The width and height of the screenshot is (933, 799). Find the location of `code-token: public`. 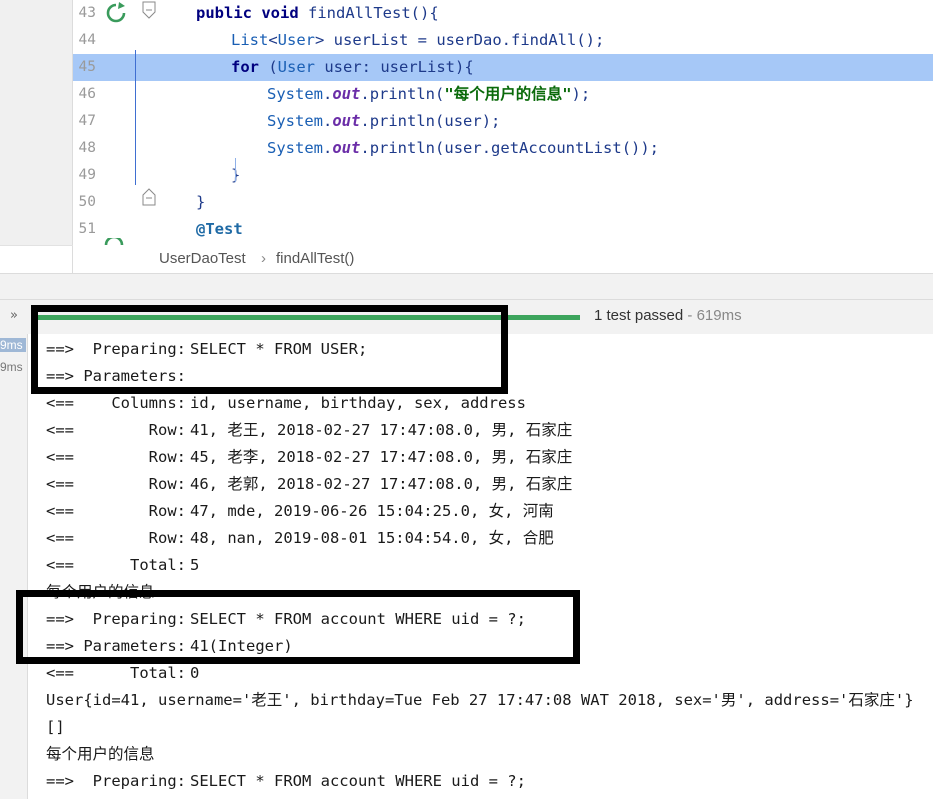

code-token: public is located at coordinates (229, 13).